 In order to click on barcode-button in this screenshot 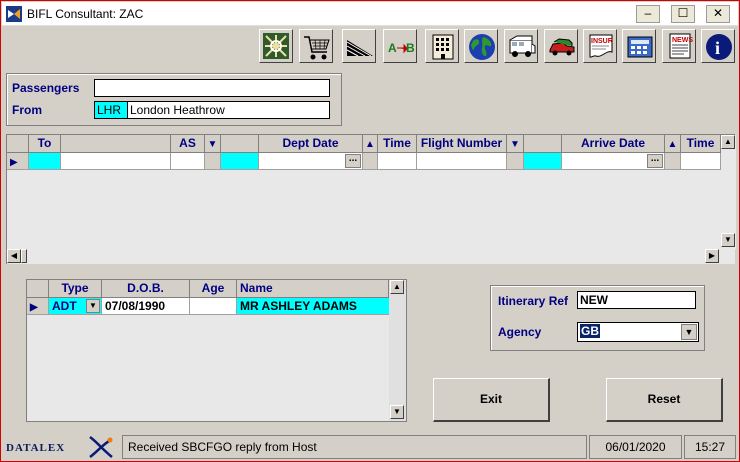, I will do `click(276, 46)`.